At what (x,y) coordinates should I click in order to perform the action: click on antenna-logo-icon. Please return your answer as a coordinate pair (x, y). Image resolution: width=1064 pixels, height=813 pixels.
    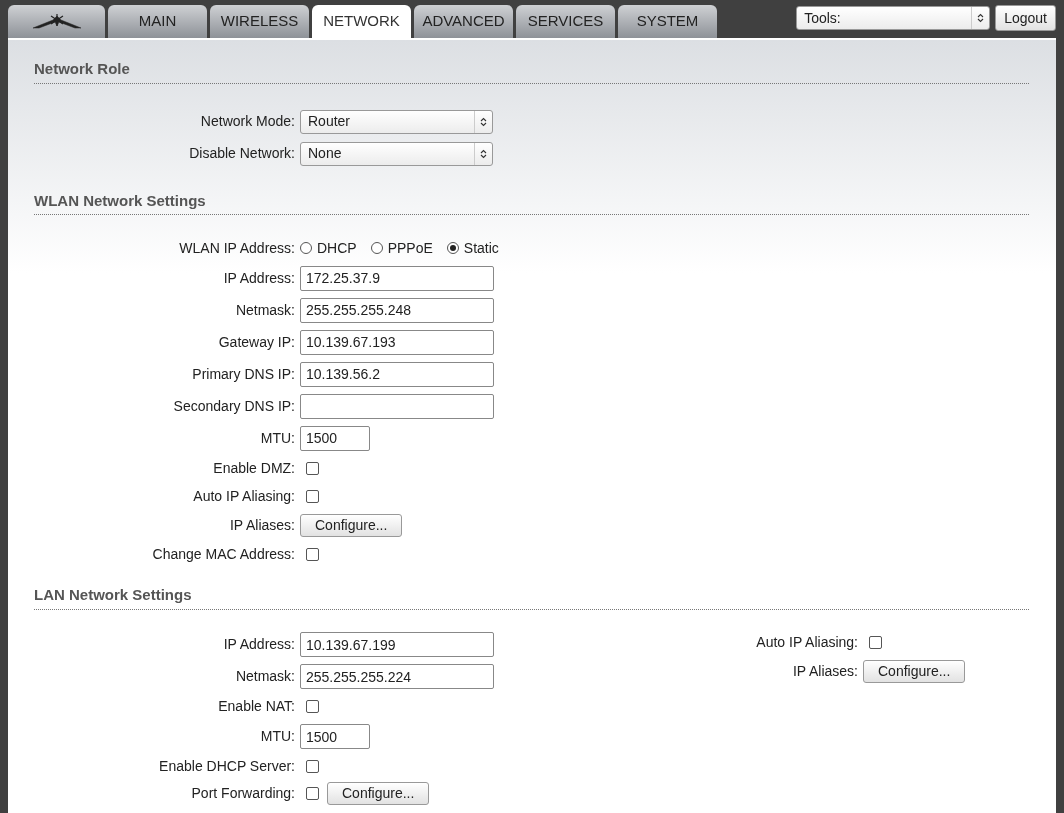
    Looking at the image, I should click on (56, 21).